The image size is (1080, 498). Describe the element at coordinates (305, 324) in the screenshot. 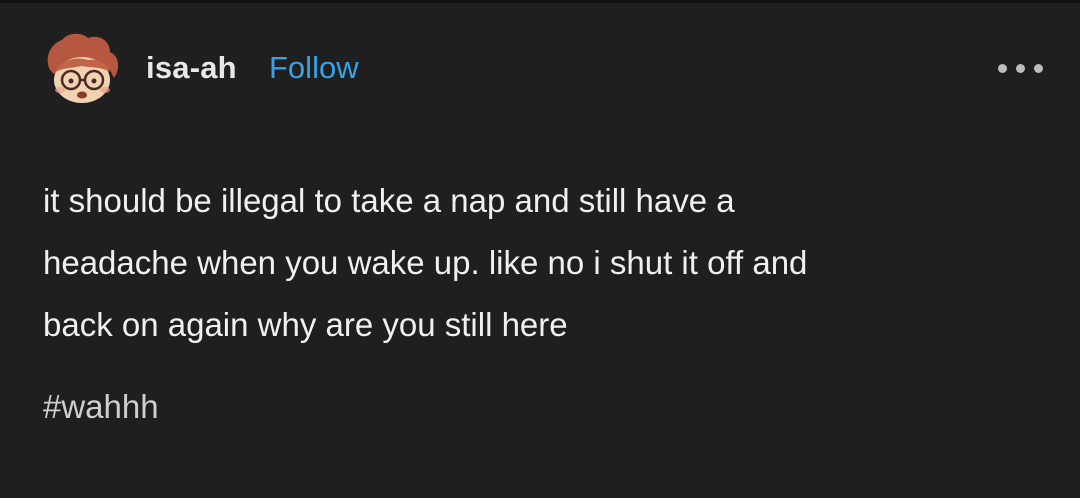

I see `post-body-line: back on again why are you still here` at that location.